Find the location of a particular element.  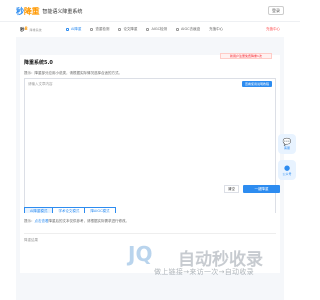

nav-item-paper: 论文降重 is located at coordinates (127, 29).